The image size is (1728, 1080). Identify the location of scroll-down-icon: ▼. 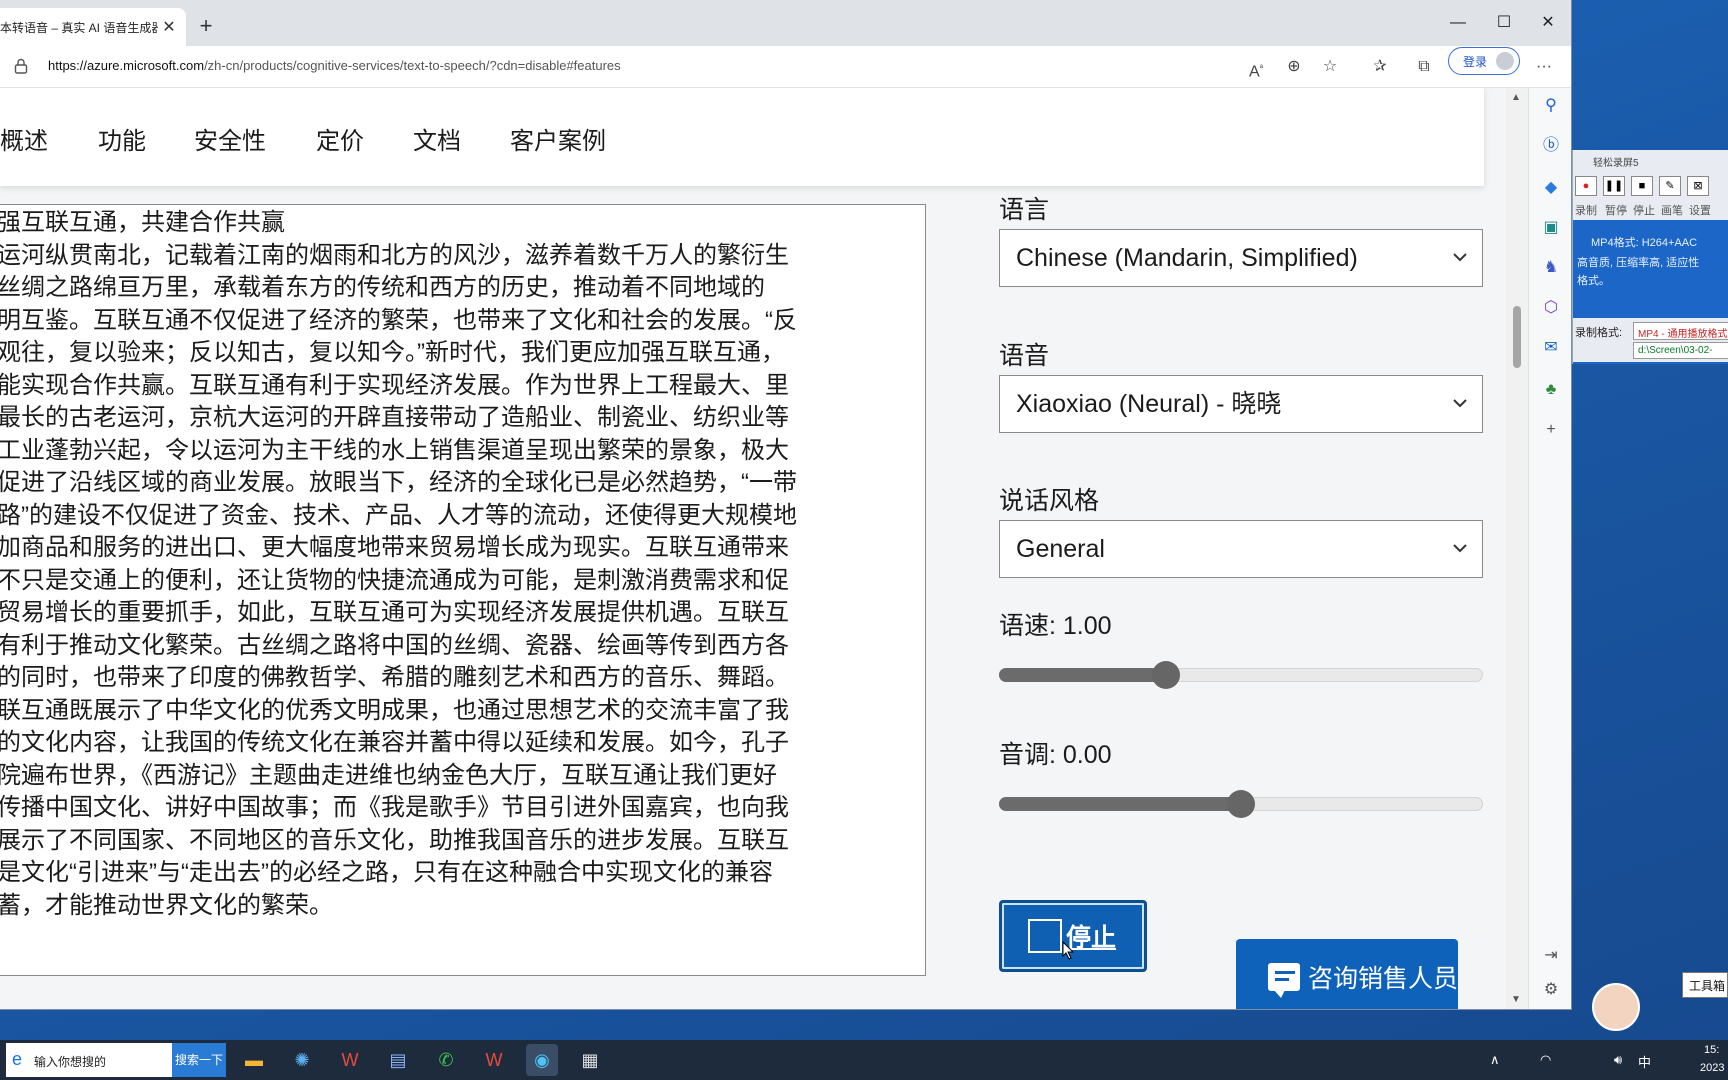
(1516, 999).